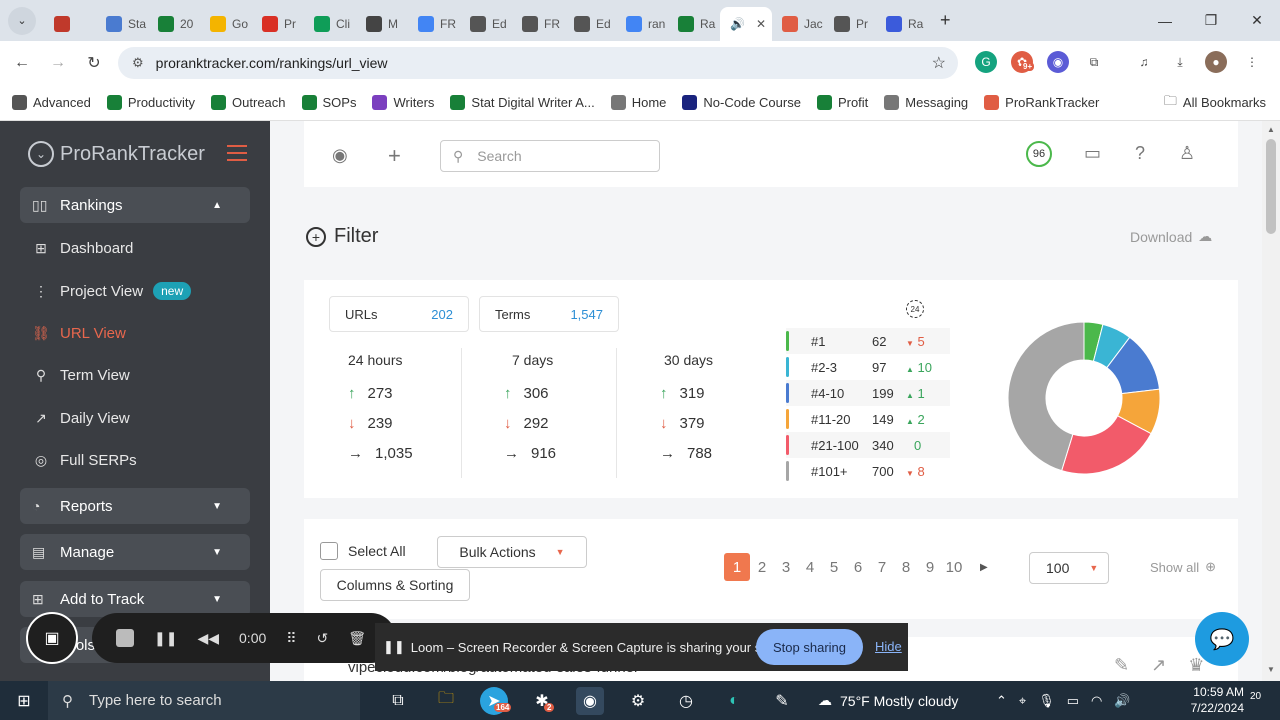  Describe the element at coordinates (1171, 236) in the screenshot. I see `download-button: Download ☁` at that location.